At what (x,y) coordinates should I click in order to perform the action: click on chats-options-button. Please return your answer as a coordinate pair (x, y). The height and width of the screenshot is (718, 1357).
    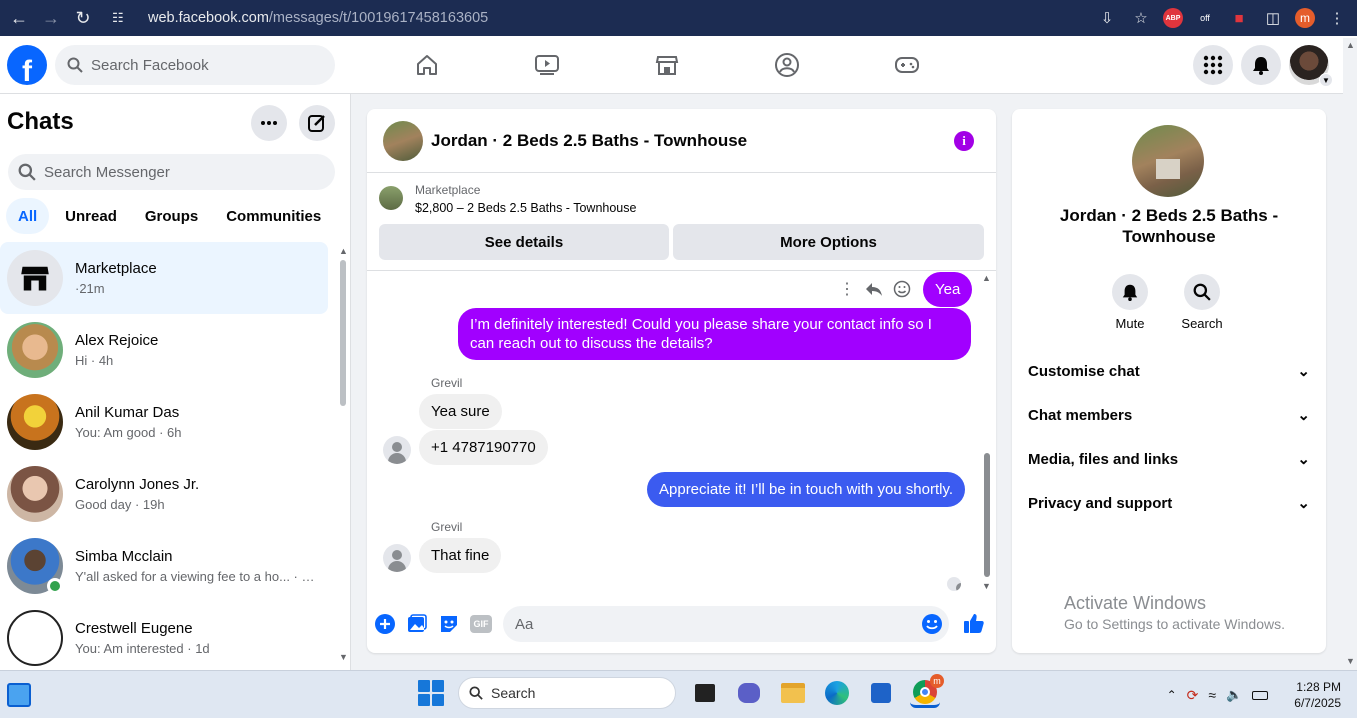
    Looking at the image, I should click on (269, 123).